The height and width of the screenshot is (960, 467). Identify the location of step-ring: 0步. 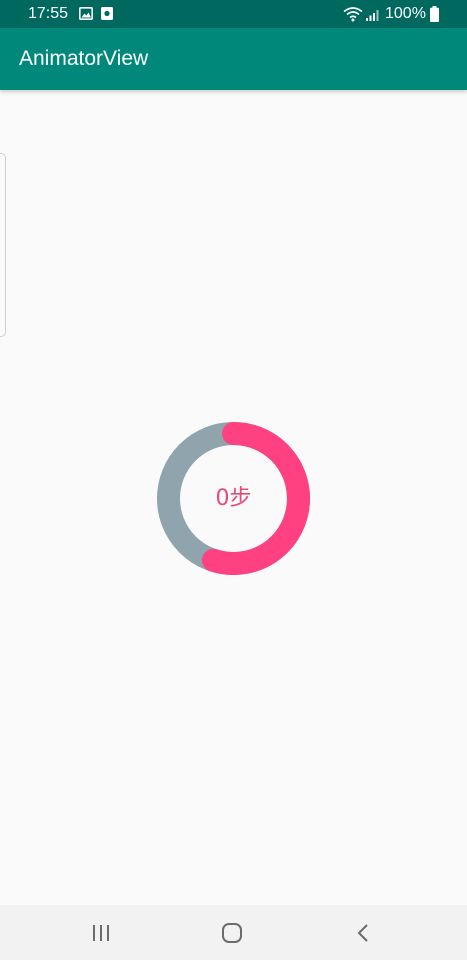
(233, 498).